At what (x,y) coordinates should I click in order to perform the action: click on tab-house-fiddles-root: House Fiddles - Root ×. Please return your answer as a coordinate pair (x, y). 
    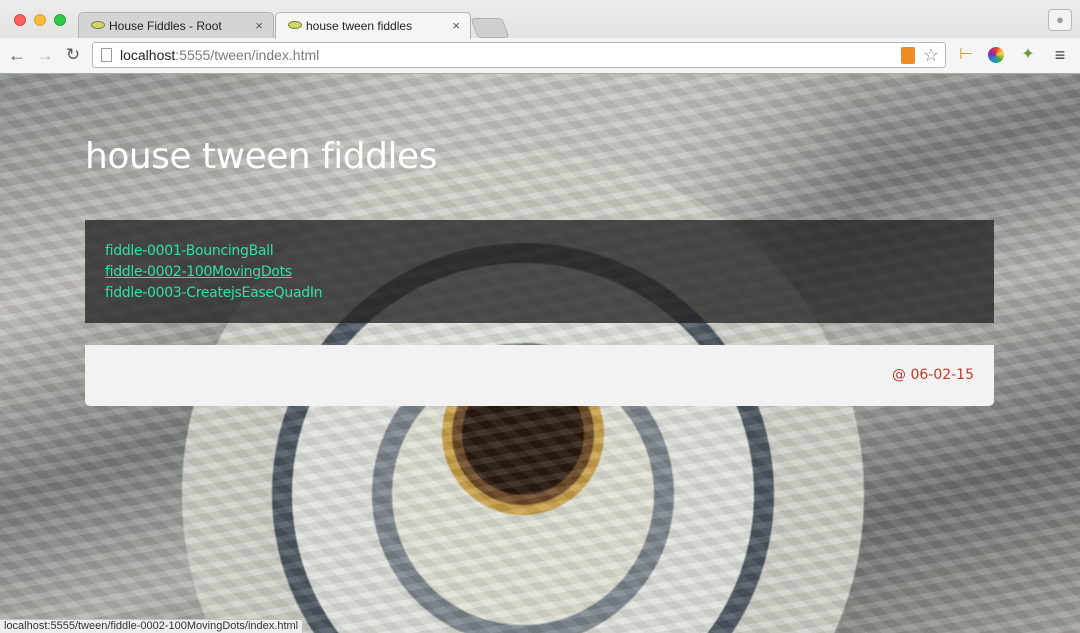
    Looking at the image, I should click on (176, 25).